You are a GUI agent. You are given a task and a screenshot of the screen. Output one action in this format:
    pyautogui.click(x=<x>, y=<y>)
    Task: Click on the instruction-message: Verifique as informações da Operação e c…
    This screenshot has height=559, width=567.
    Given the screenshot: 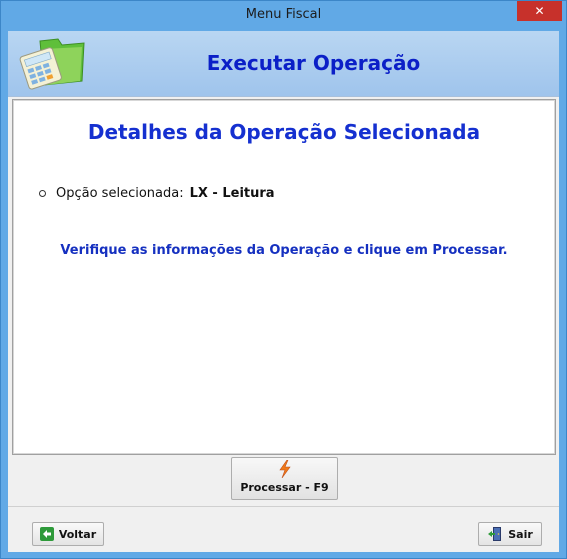 What is the action you would take?
    pyautogui.click(x=284, y=250)
    